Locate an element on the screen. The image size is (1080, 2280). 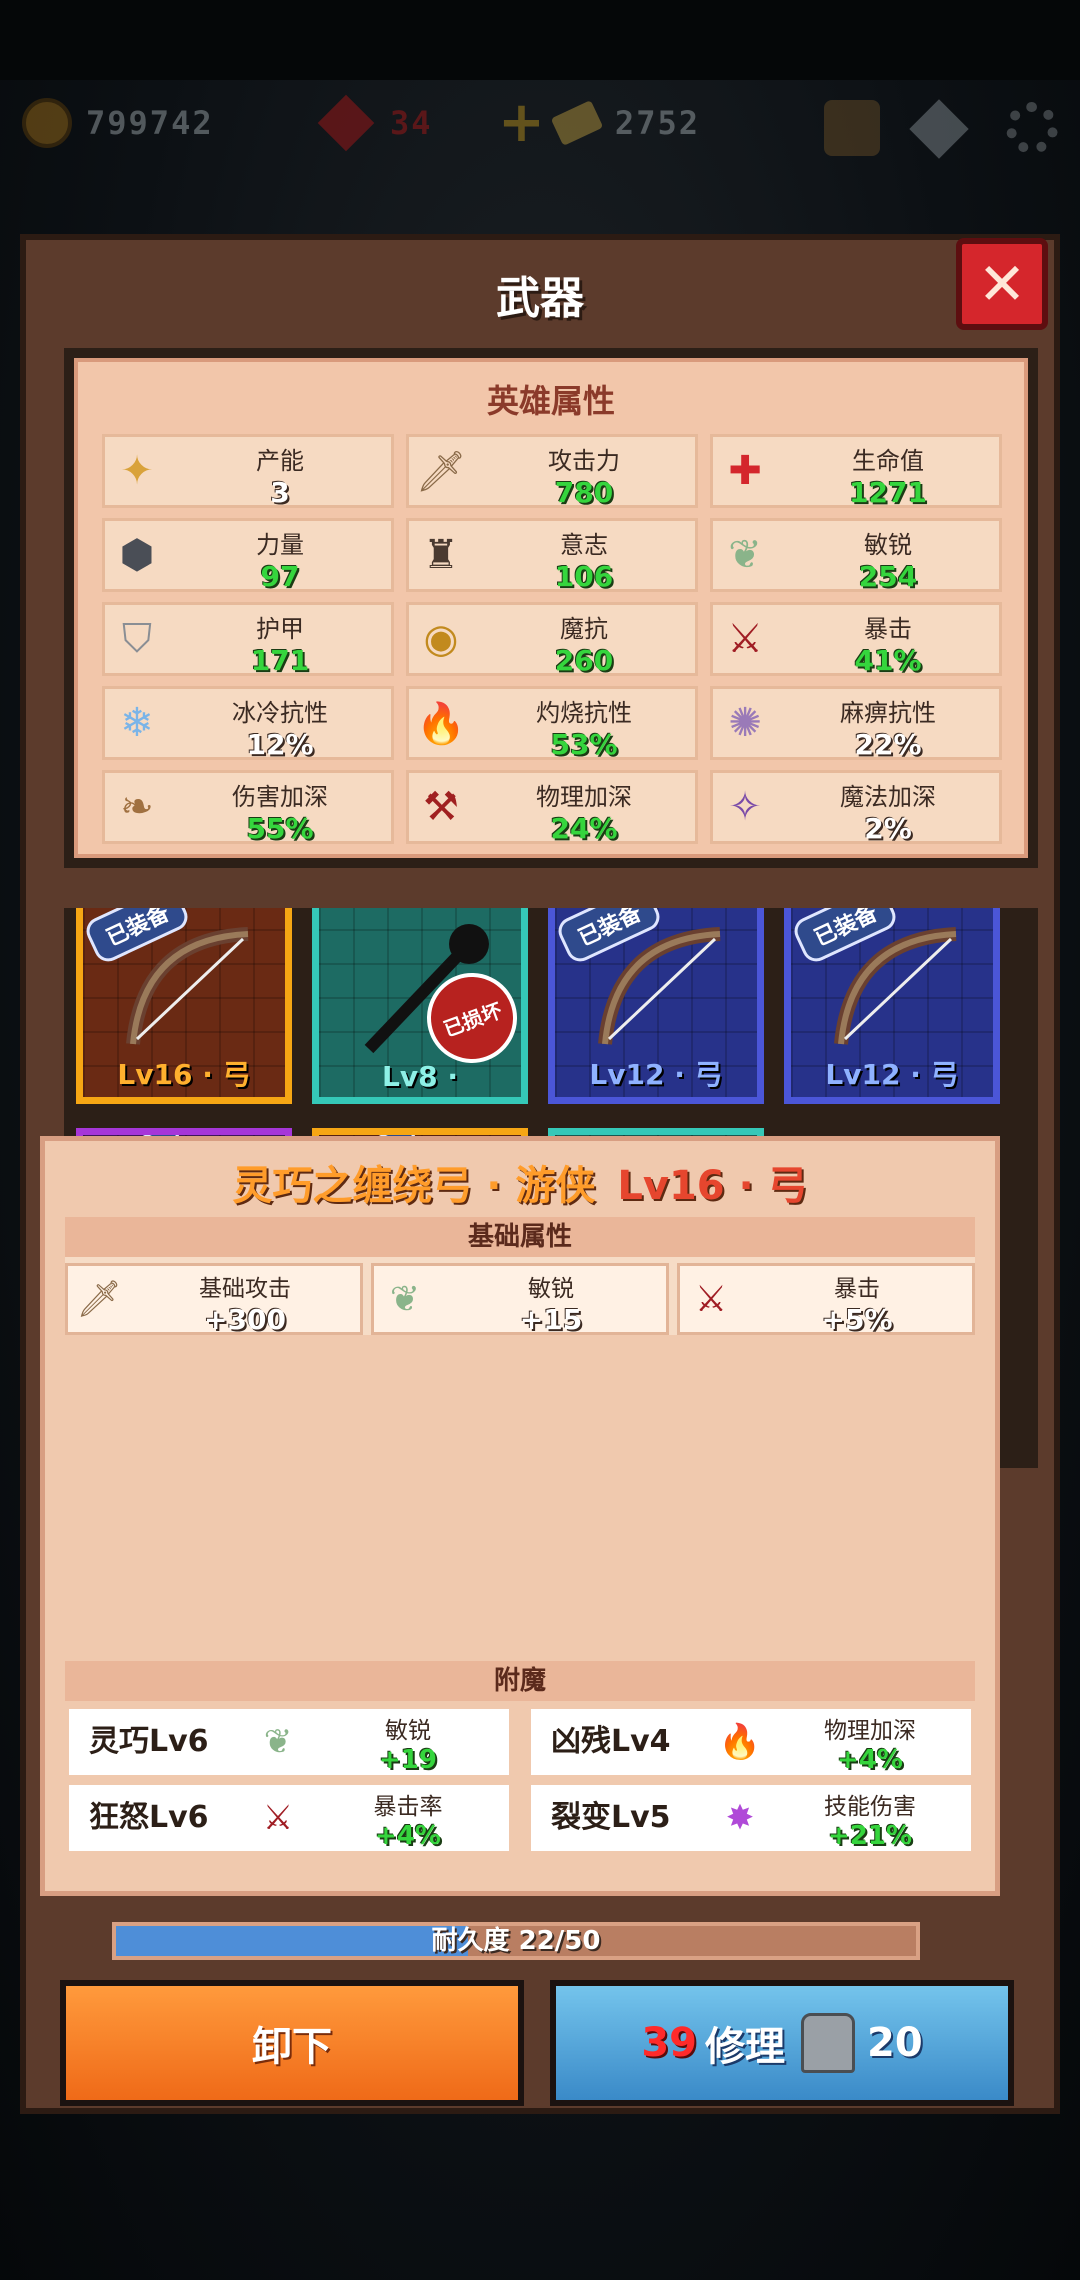
hero-attribute: 🗡 攻击力 780 is located at coordinates (552, 471).